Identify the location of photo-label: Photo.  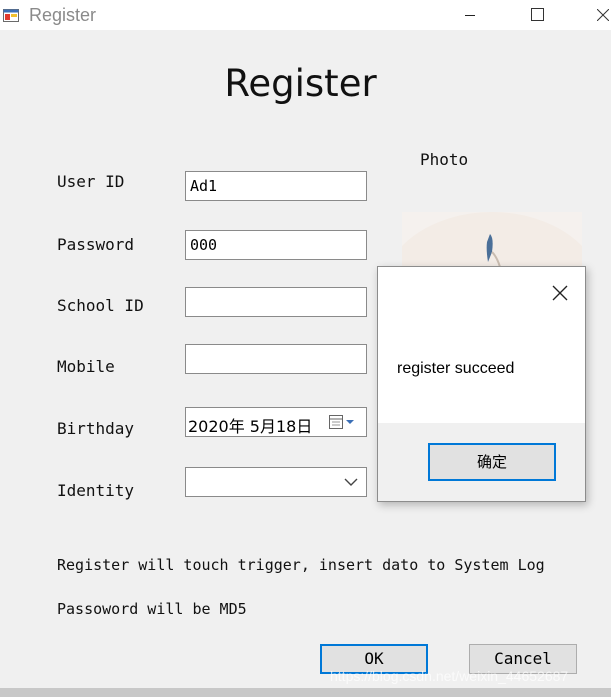
(444, 159).